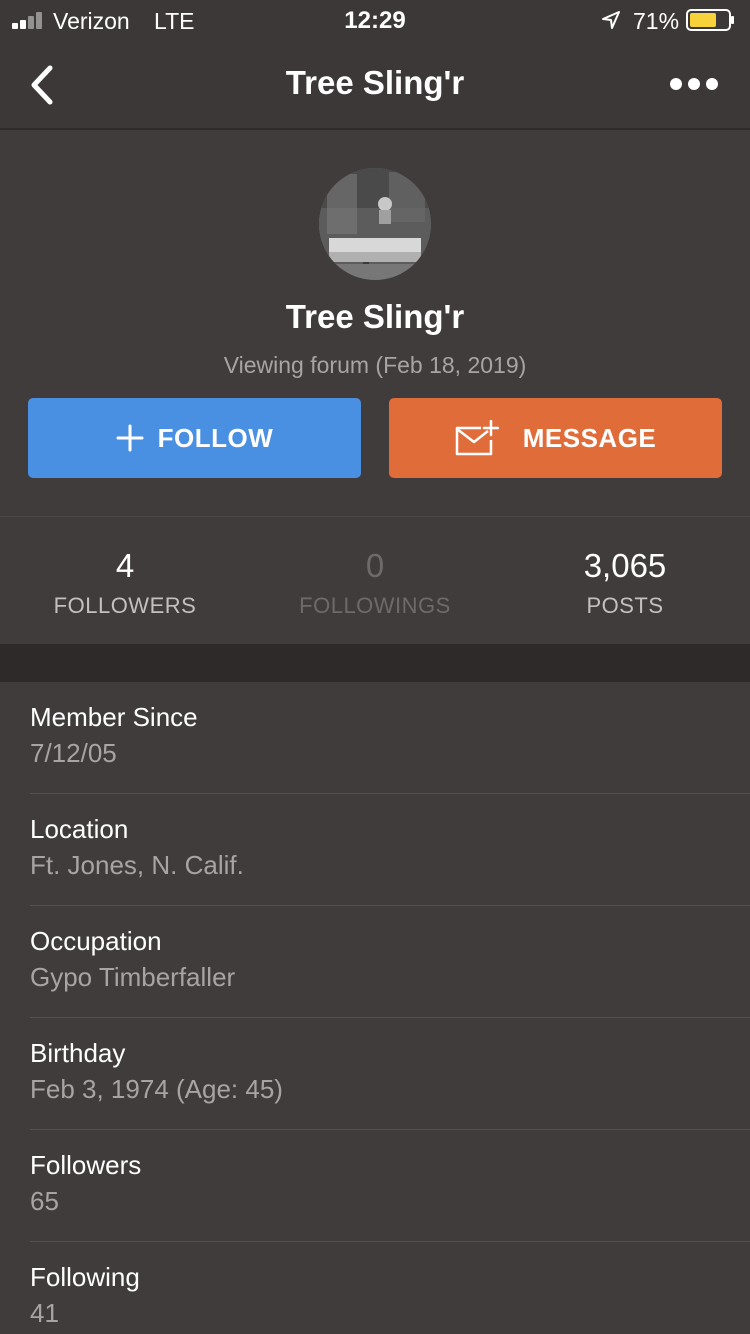  What do you see at coordinates (611, 20) in the screenshot?
I see `location-arrow-icon` at bounding box center [611, 20].